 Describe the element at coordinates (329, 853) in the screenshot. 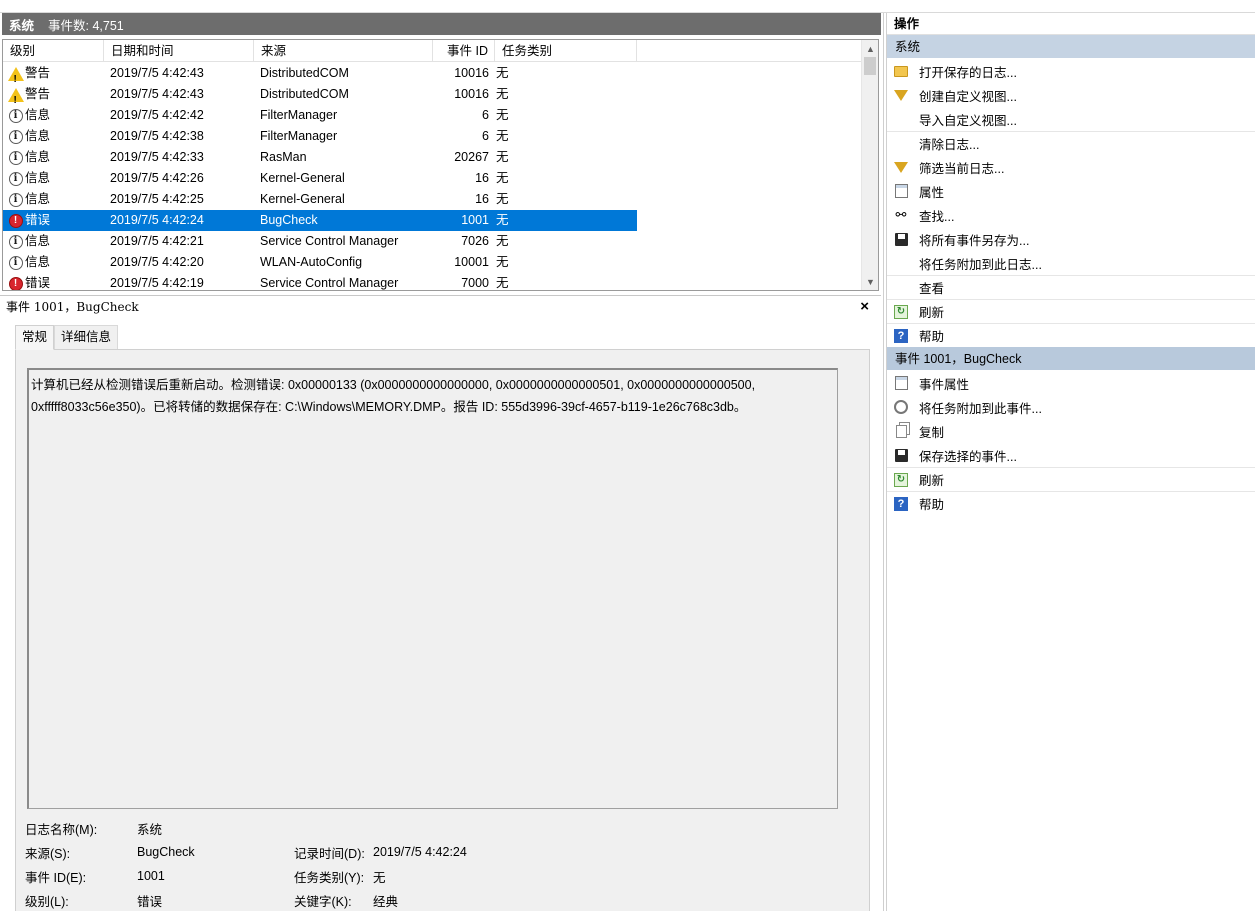

I see `logged-label: 记录时间(D):` at that location.